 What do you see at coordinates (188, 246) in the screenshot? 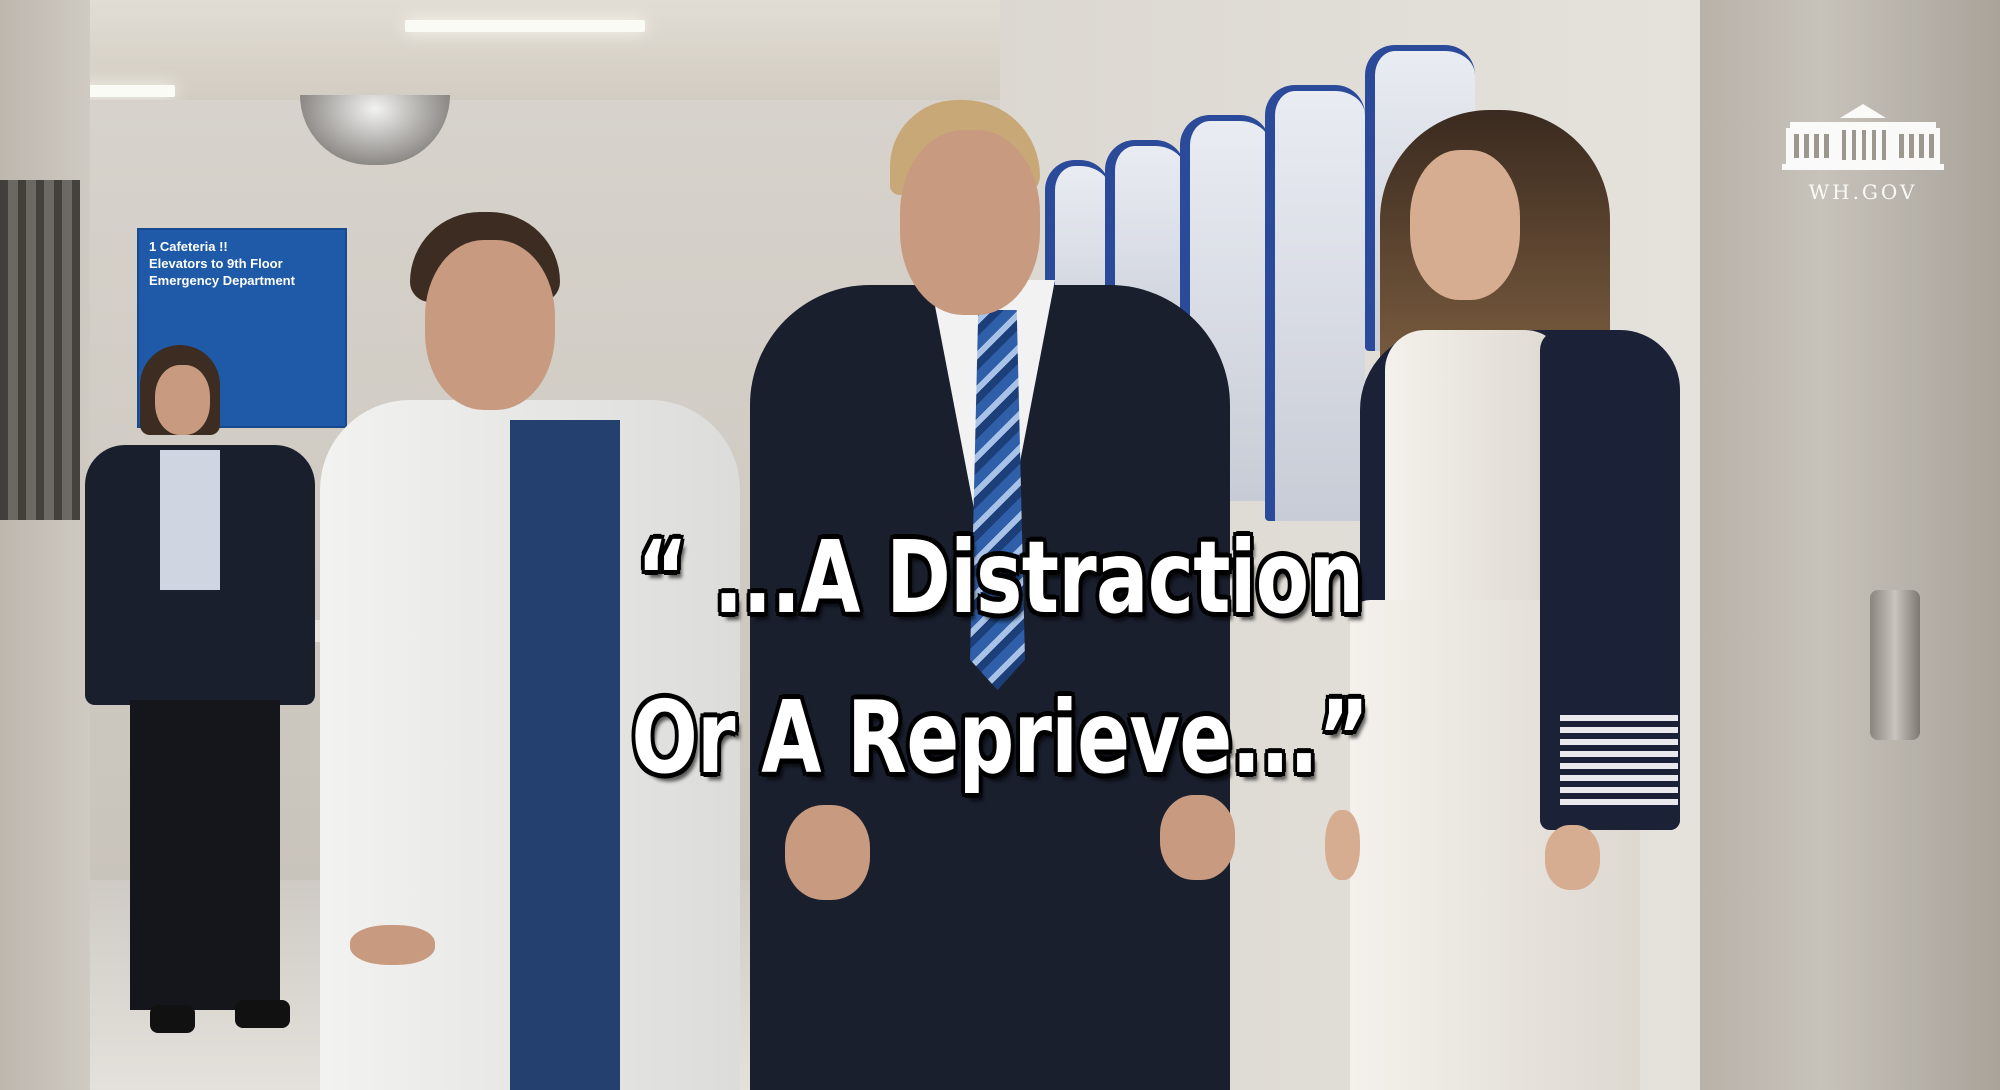
I see `sign-line: 1 Cafeteria !!` at bounding box center [188, 246].